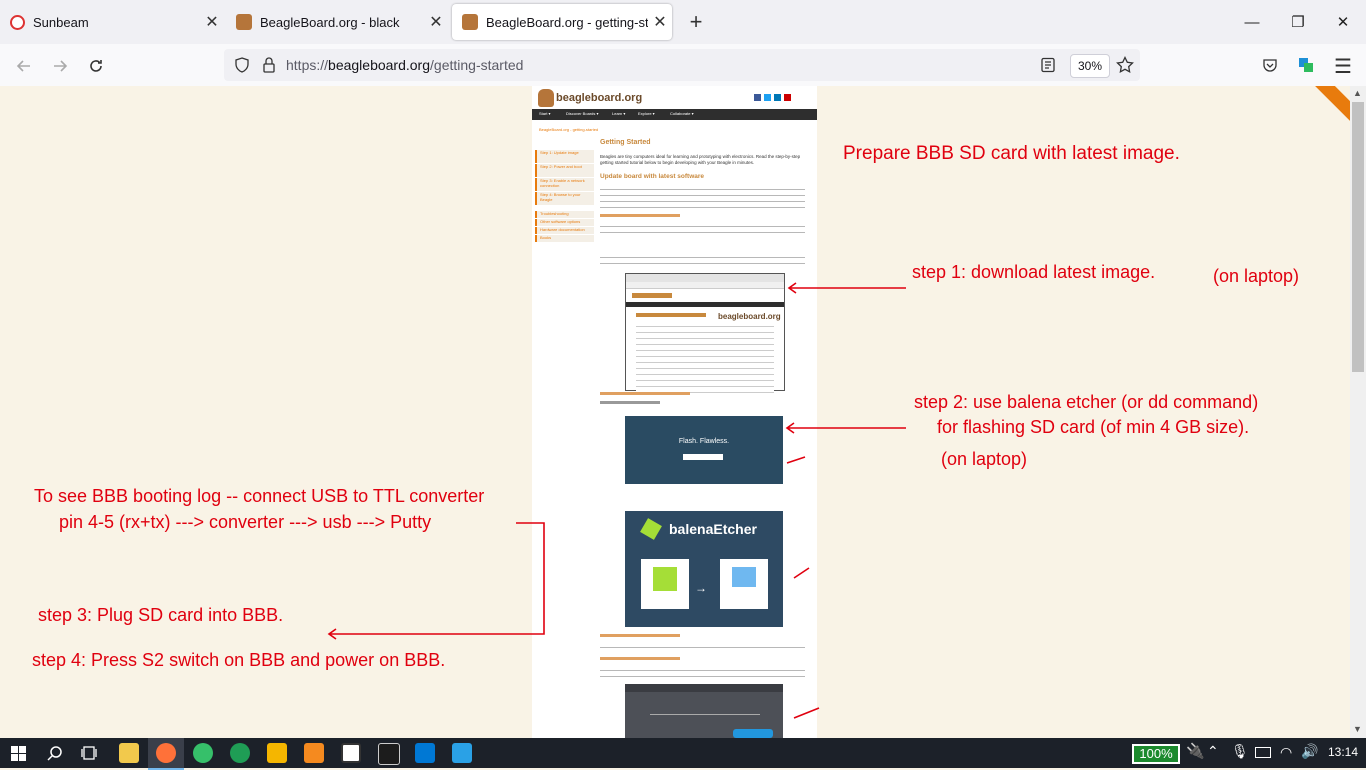 The height and width of the screenshot is (770, 1366). I want to click on forward-button, so click(60, 66).